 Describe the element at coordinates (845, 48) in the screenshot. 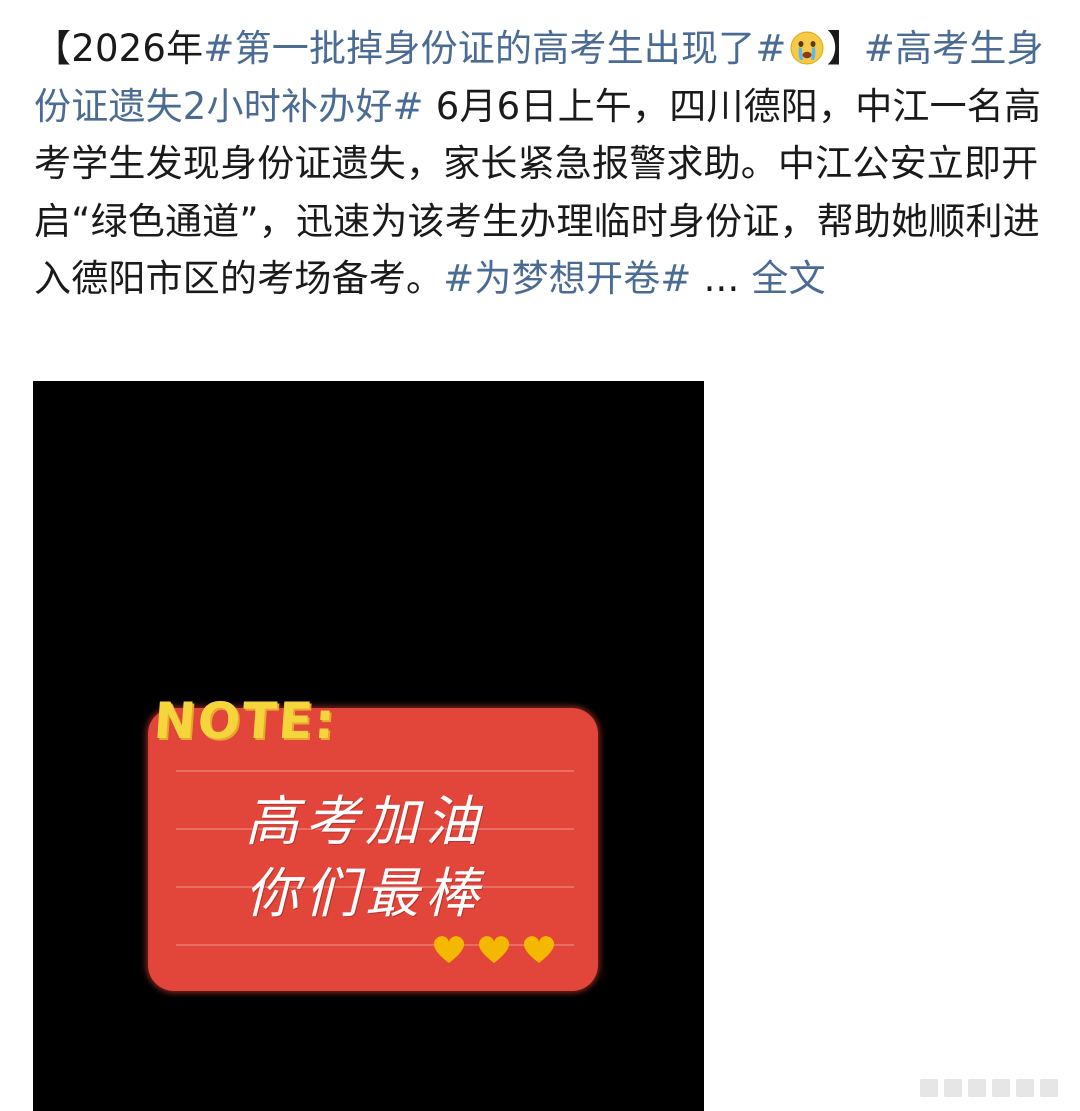

I see `bracket-close: 】` at that location.